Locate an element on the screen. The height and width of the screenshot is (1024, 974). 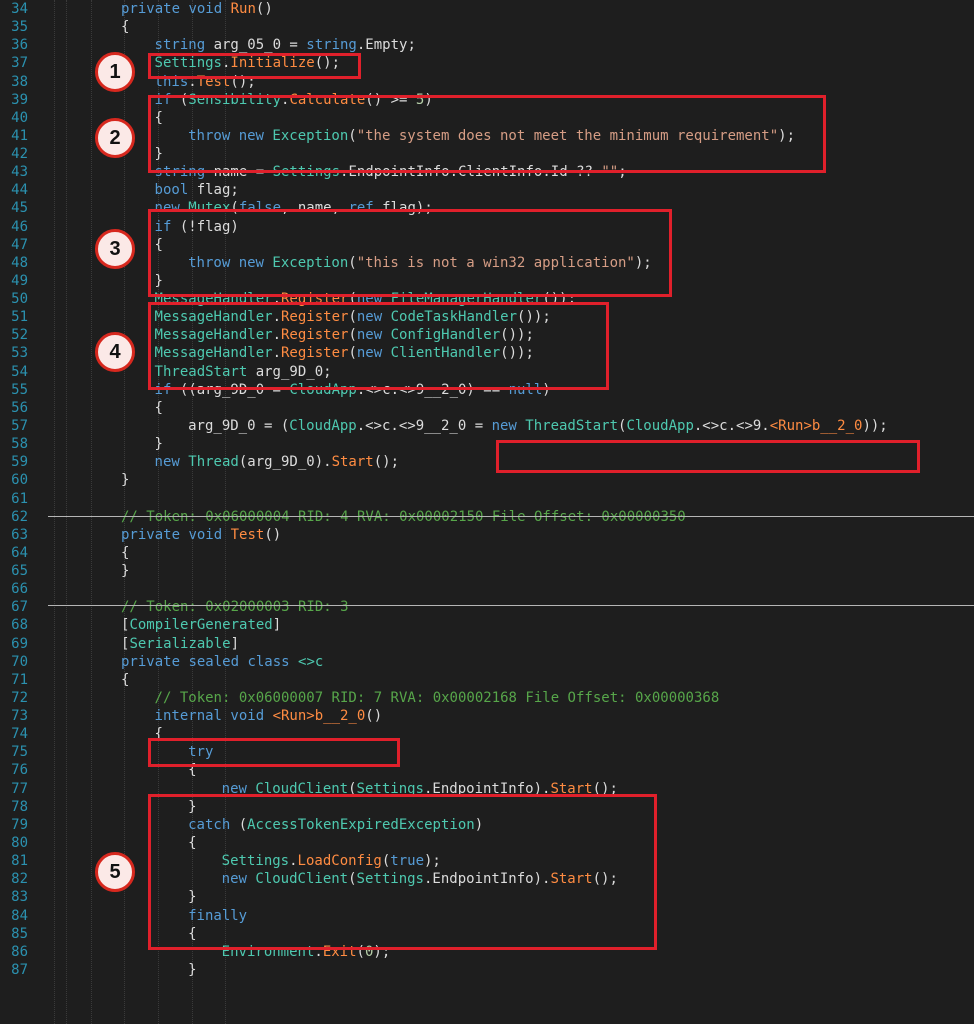
line-number: 48 is located at coordinates (19, 262).